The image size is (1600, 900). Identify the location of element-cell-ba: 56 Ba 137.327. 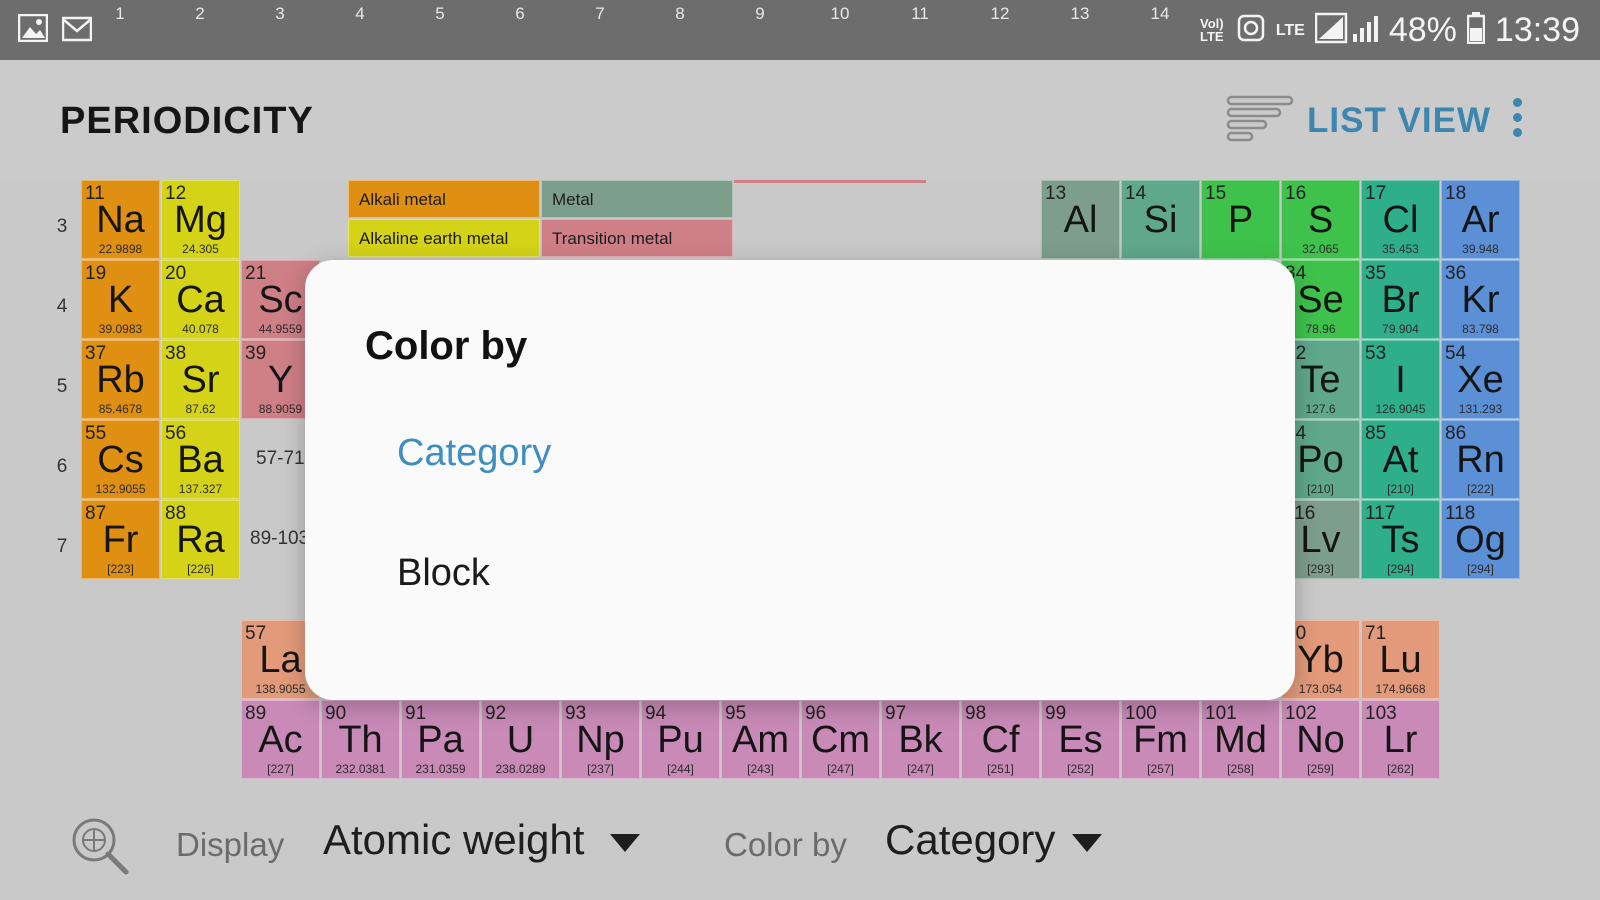
(200, 459).